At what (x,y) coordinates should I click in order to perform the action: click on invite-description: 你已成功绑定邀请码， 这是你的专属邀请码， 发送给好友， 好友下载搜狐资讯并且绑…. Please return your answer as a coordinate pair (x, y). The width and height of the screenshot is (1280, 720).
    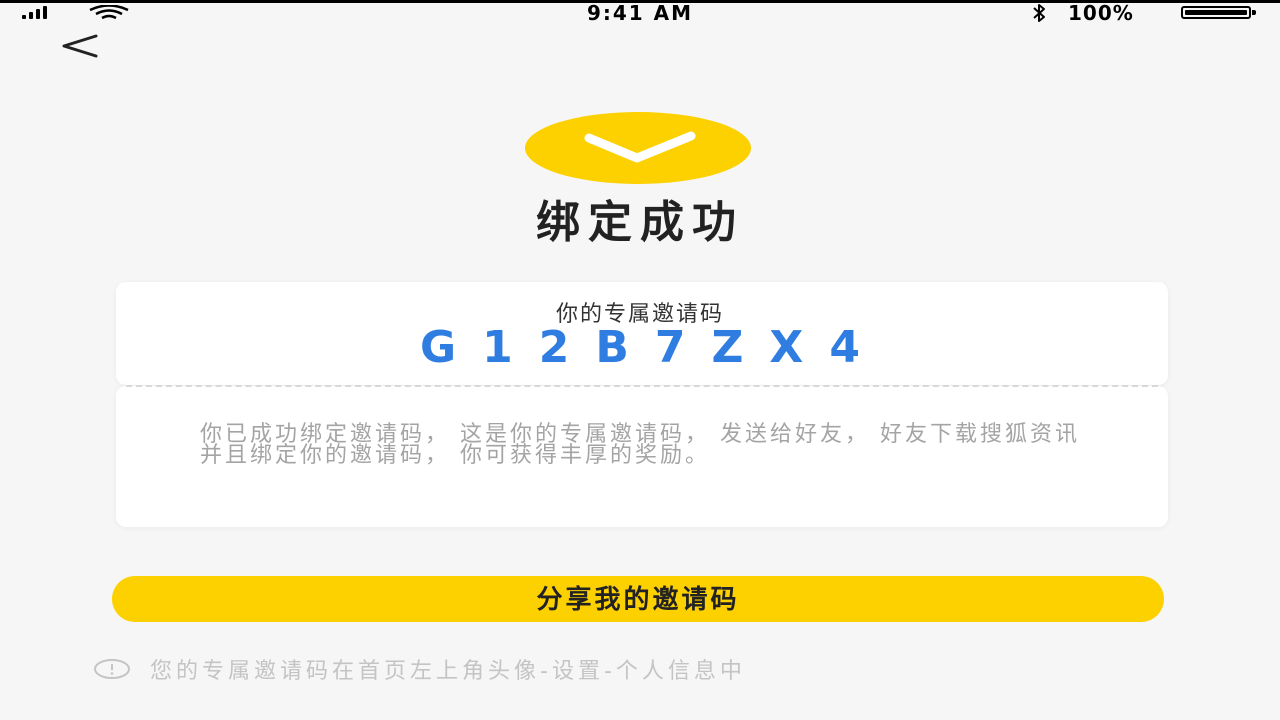
    Looking at the image, I should click on (640, 445).